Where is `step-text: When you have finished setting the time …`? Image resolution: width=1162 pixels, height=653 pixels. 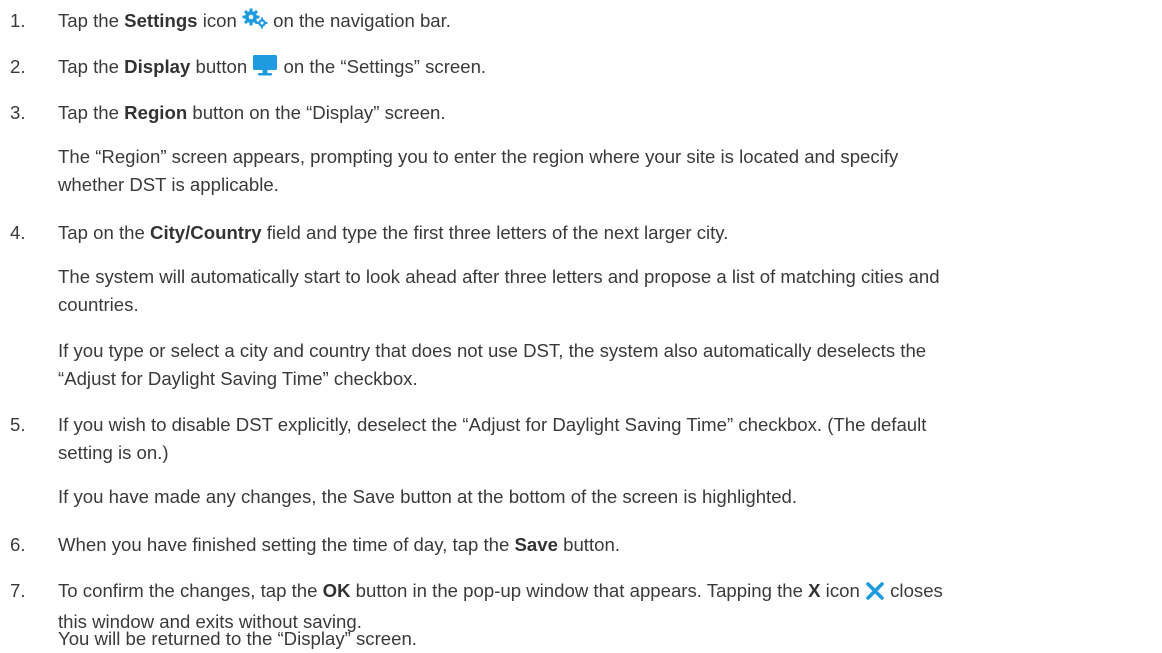 step-text: When you have finished setting the time … is located at coordinates (339, 544).